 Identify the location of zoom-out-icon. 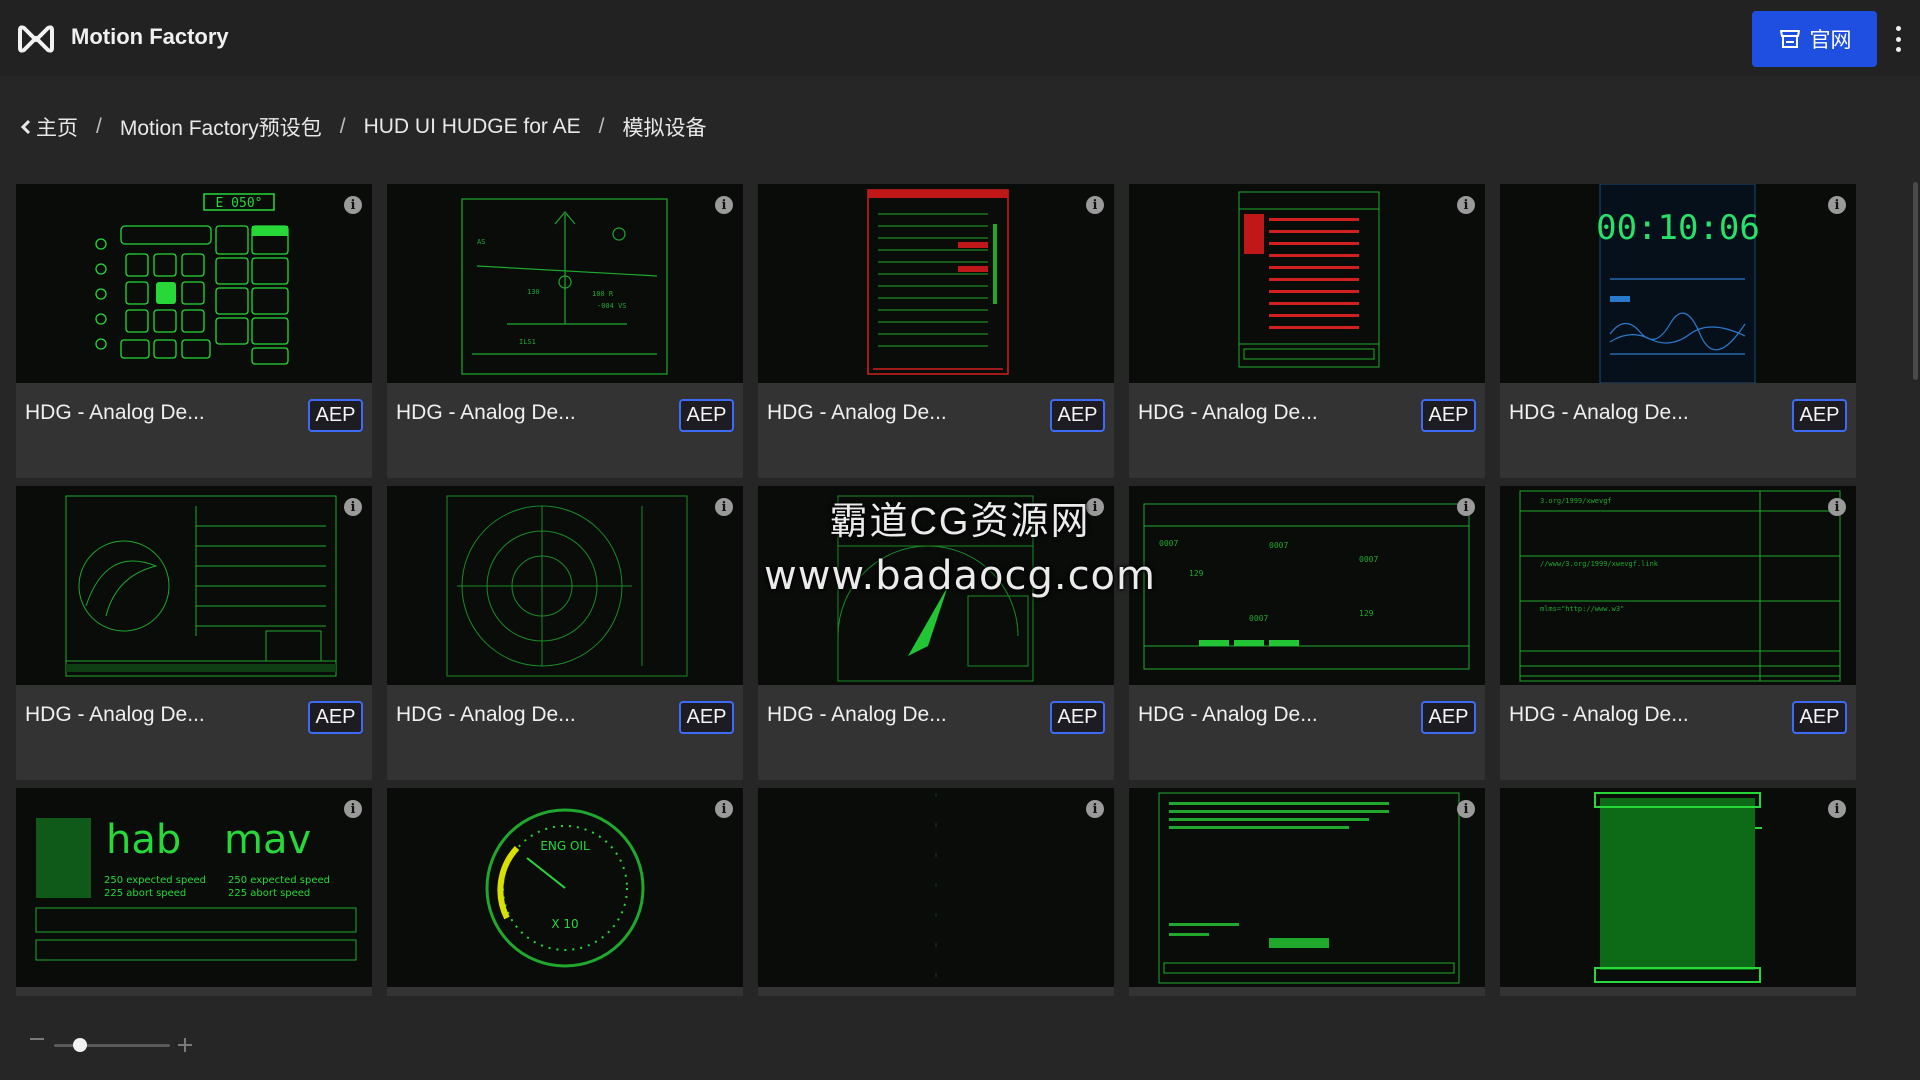
(37, 1039).